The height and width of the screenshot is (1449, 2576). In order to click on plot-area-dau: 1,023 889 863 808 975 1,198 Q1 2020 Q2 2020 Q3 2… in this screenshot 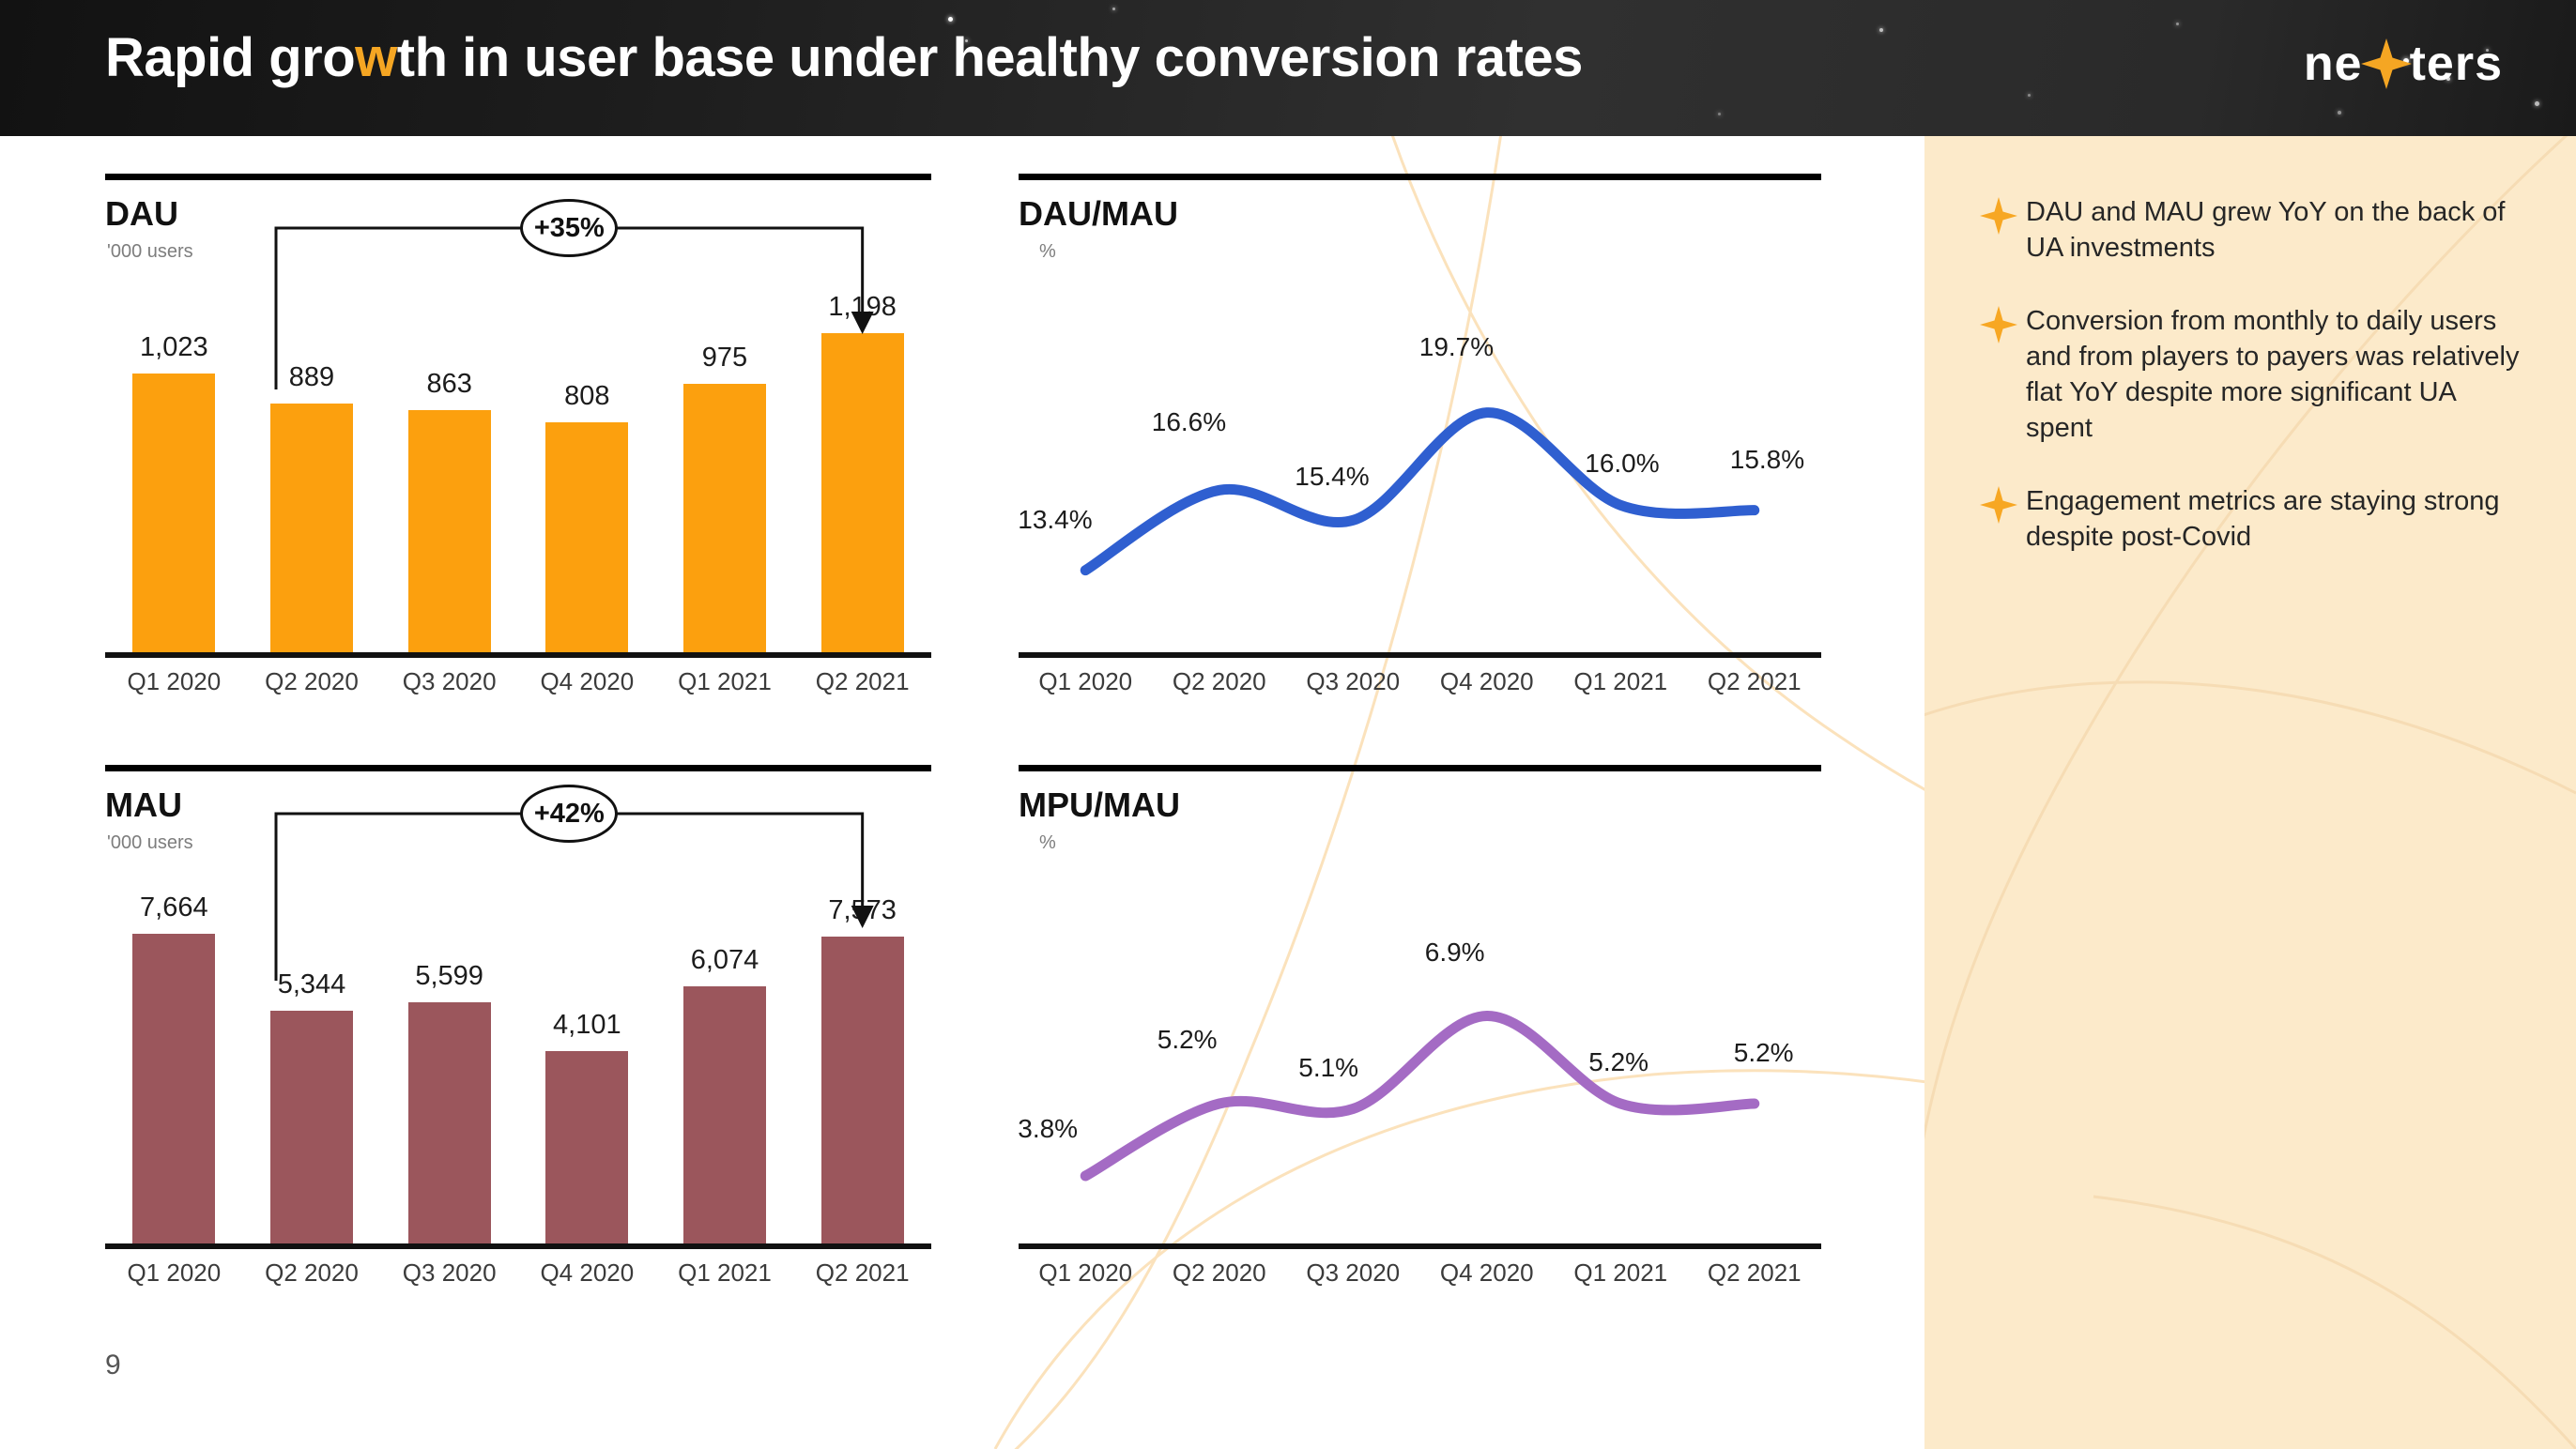, I will do `click(518, 458)`.